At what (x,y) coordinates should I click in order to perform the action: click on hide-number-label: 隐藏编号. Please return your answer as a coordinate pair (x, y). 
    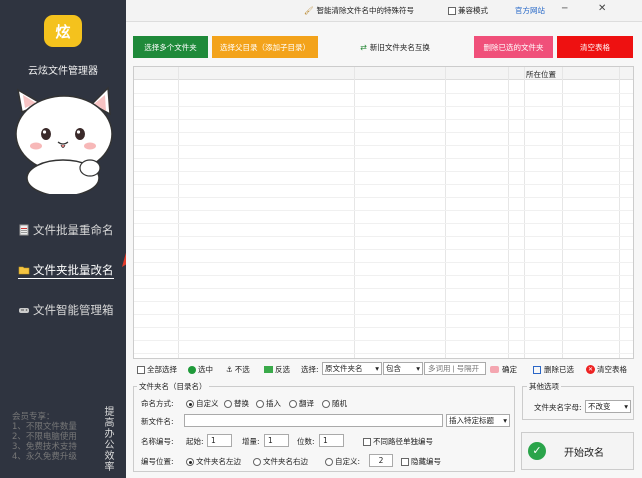
    Looking at the image, I should click on (426, 461).